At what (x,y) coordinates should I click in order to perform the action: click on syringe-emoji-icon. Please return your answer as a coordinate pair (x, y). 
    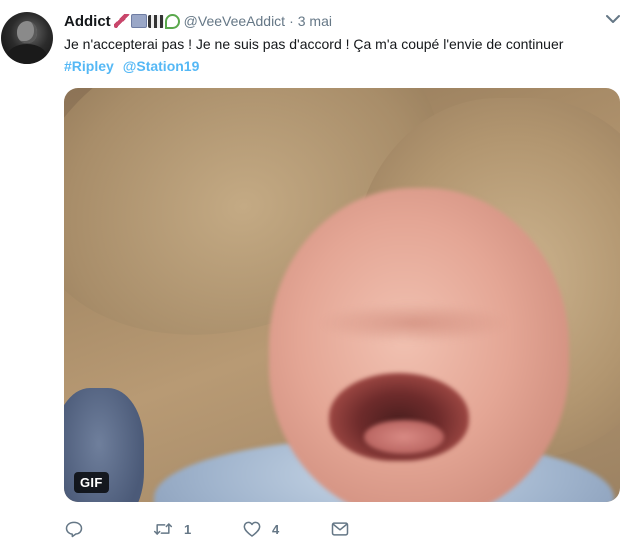
    Looking at the image, I should click on (121, 21).